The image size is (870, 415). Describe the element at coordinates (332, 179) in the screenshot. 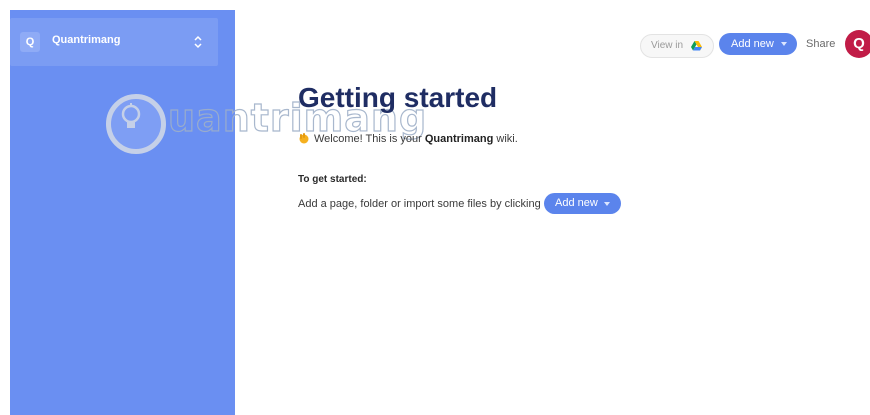

I see `get-started-heading: To get started:` at that location.